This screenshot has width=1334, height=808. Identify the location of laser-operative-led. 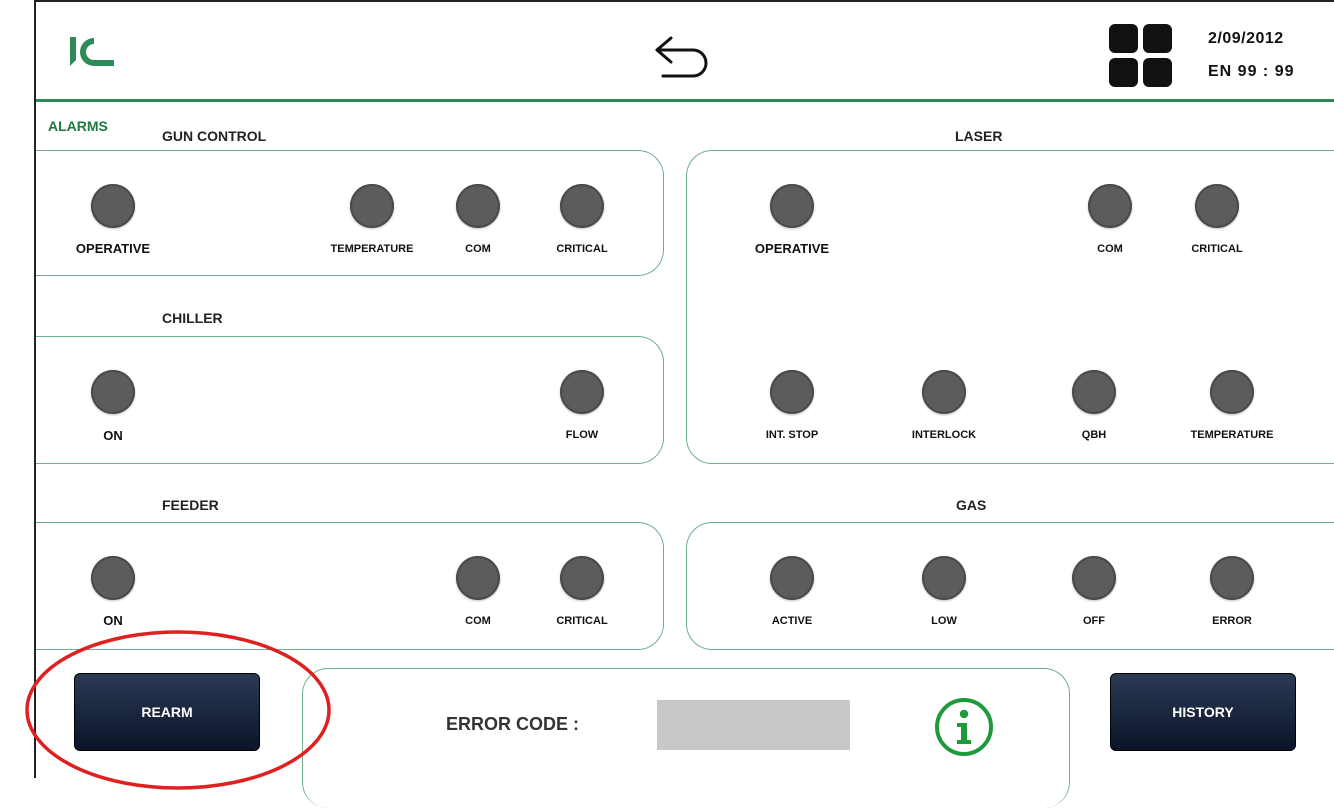
(792, 206).